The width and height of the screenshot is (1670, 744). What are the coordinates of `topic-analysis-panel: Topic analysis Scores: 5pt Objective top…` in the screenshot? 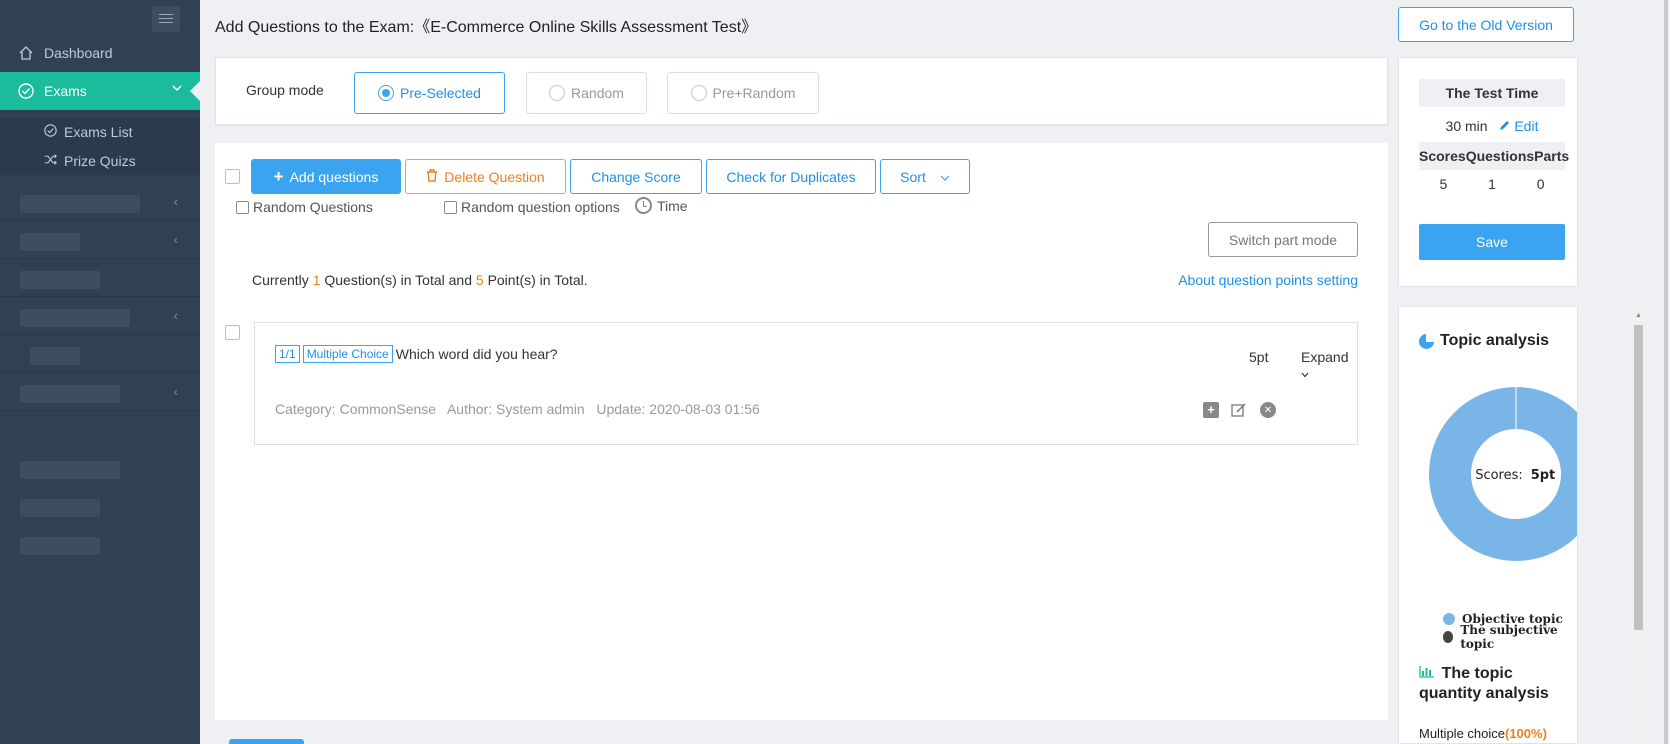 It's located at (1488, 525).